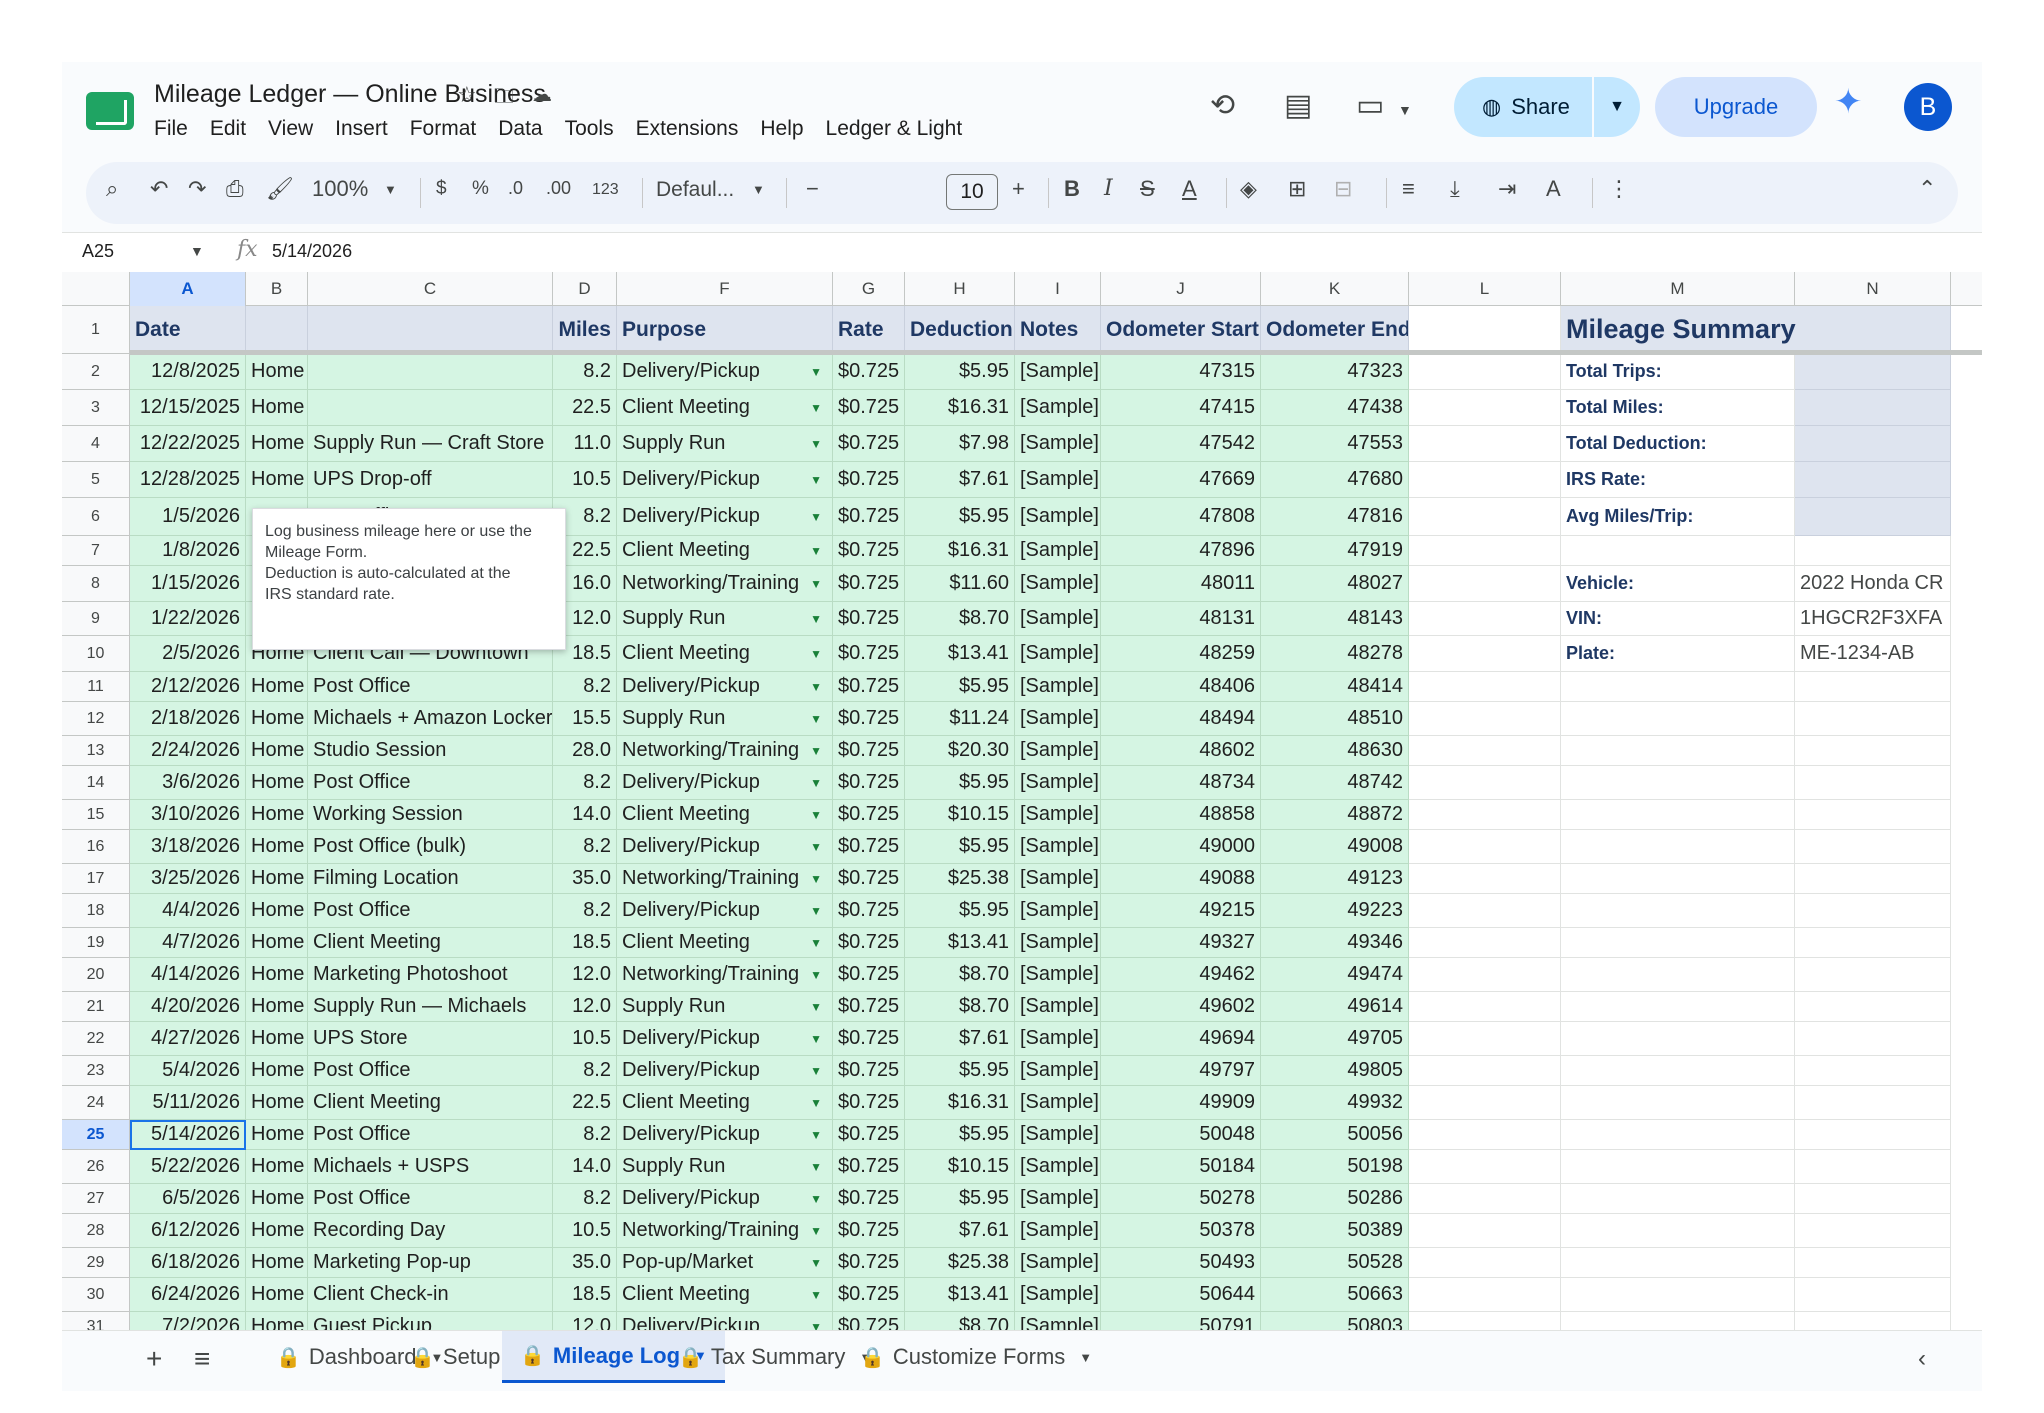 This screenshot has height=1413, width=2044. I want to click on odometer-end-cell: 48143, so click(1335, 619).